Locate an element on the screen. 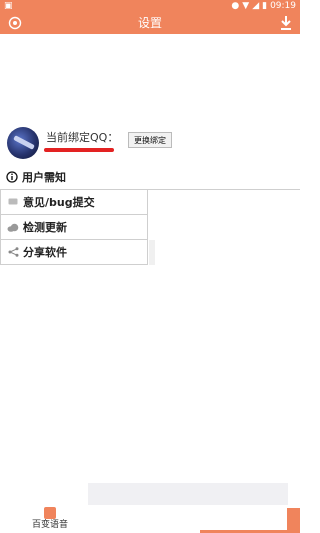 The width and height of the screenshot is (320, 533). wifi-icon: ▼ is located at coordinates (246, 6).